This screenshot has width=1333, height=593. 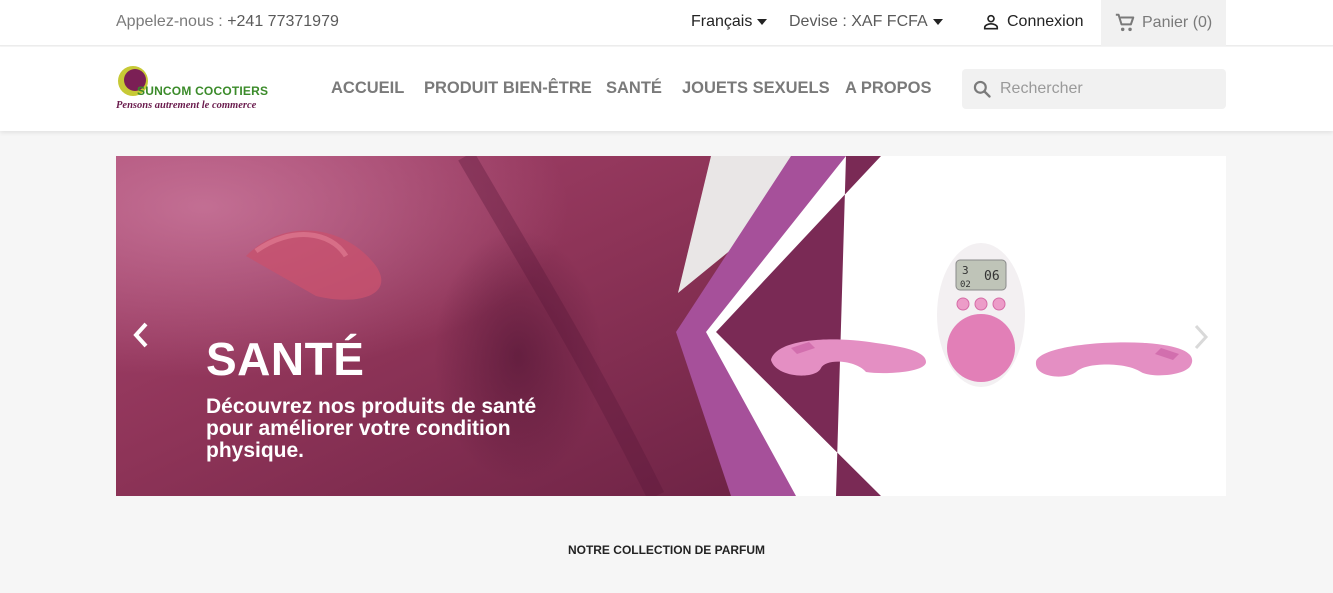 I want to click on slider-next-arrow, so click(x=1201, y=339).